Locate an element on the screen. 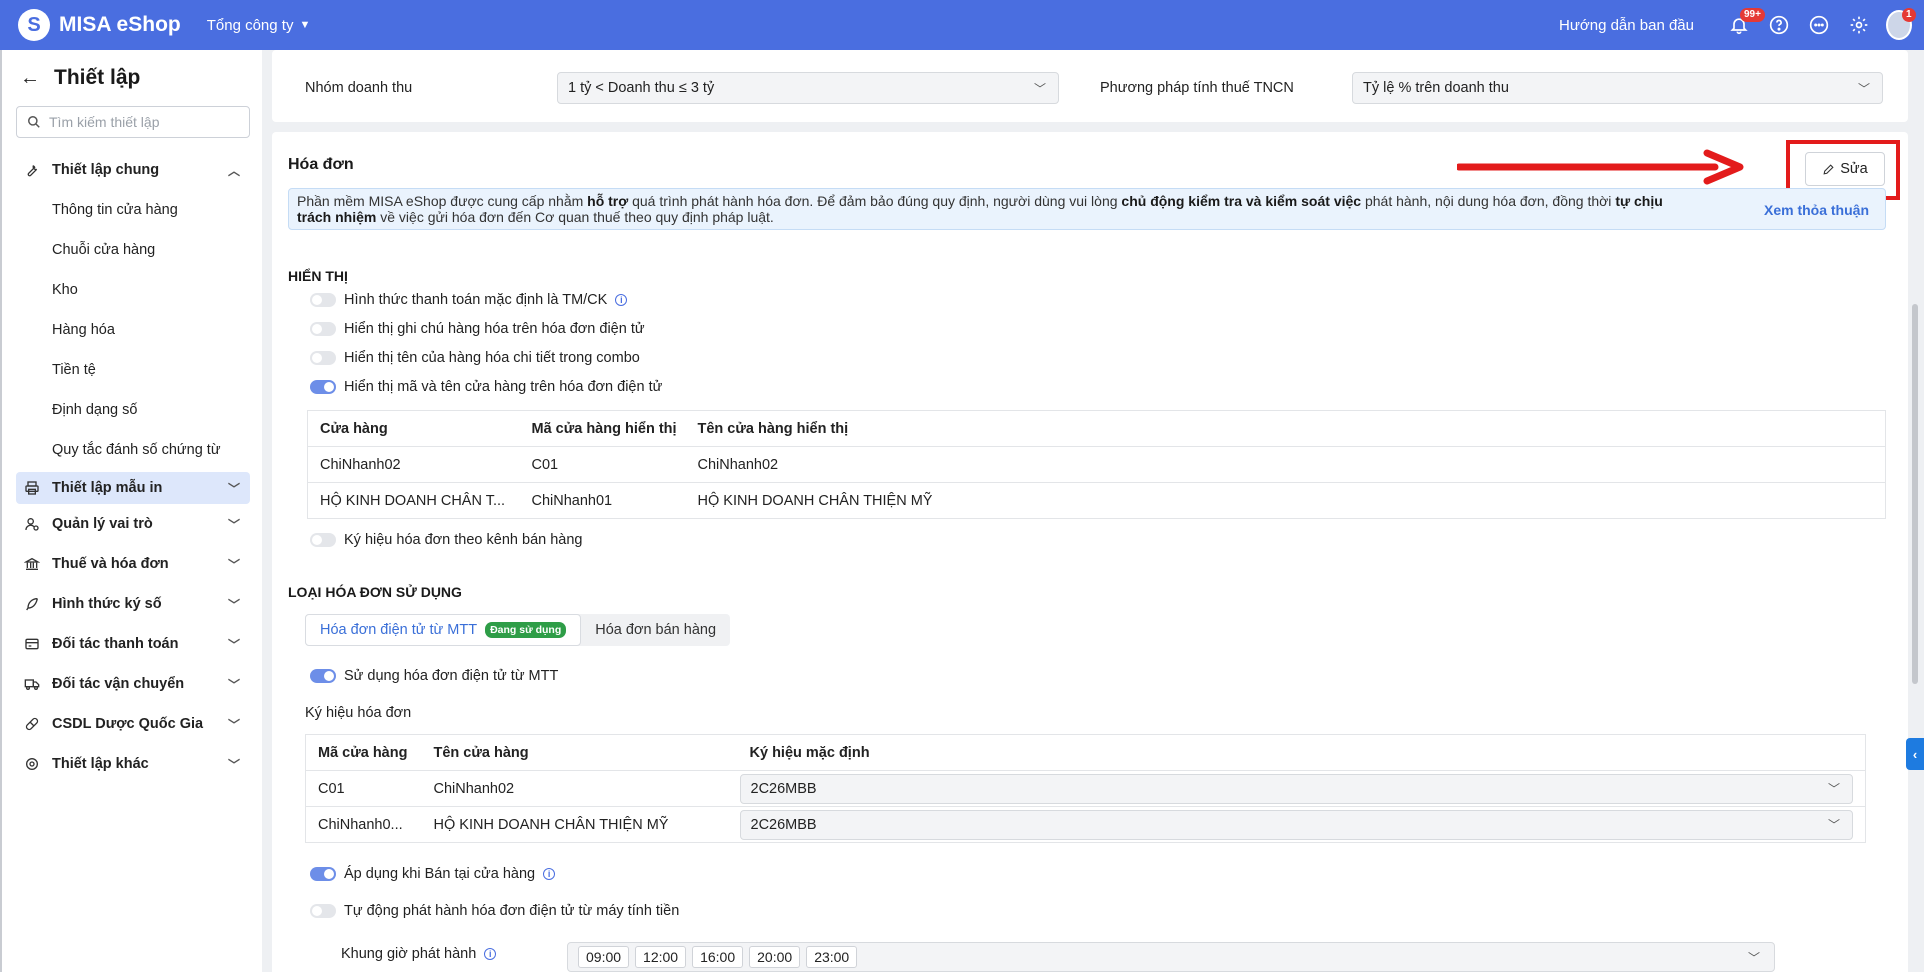 The image size is (1924, 972). tab-sales-invoice: Hóa đơn bán hàng is located at coordinates (655, 630).